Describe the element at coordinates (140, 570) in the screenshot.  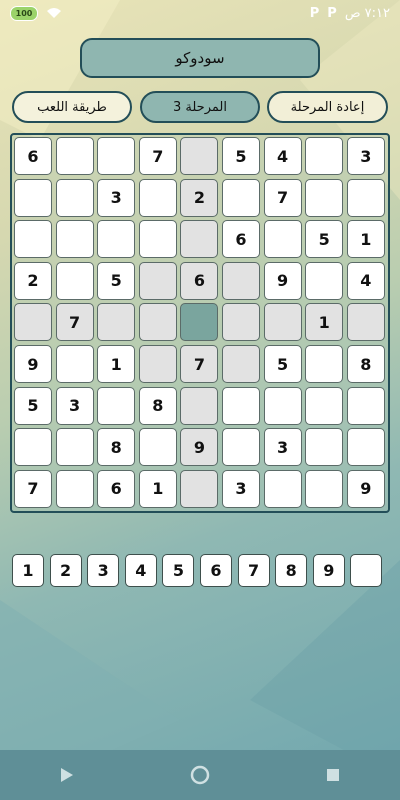
I see `number-key: 4` at that location.